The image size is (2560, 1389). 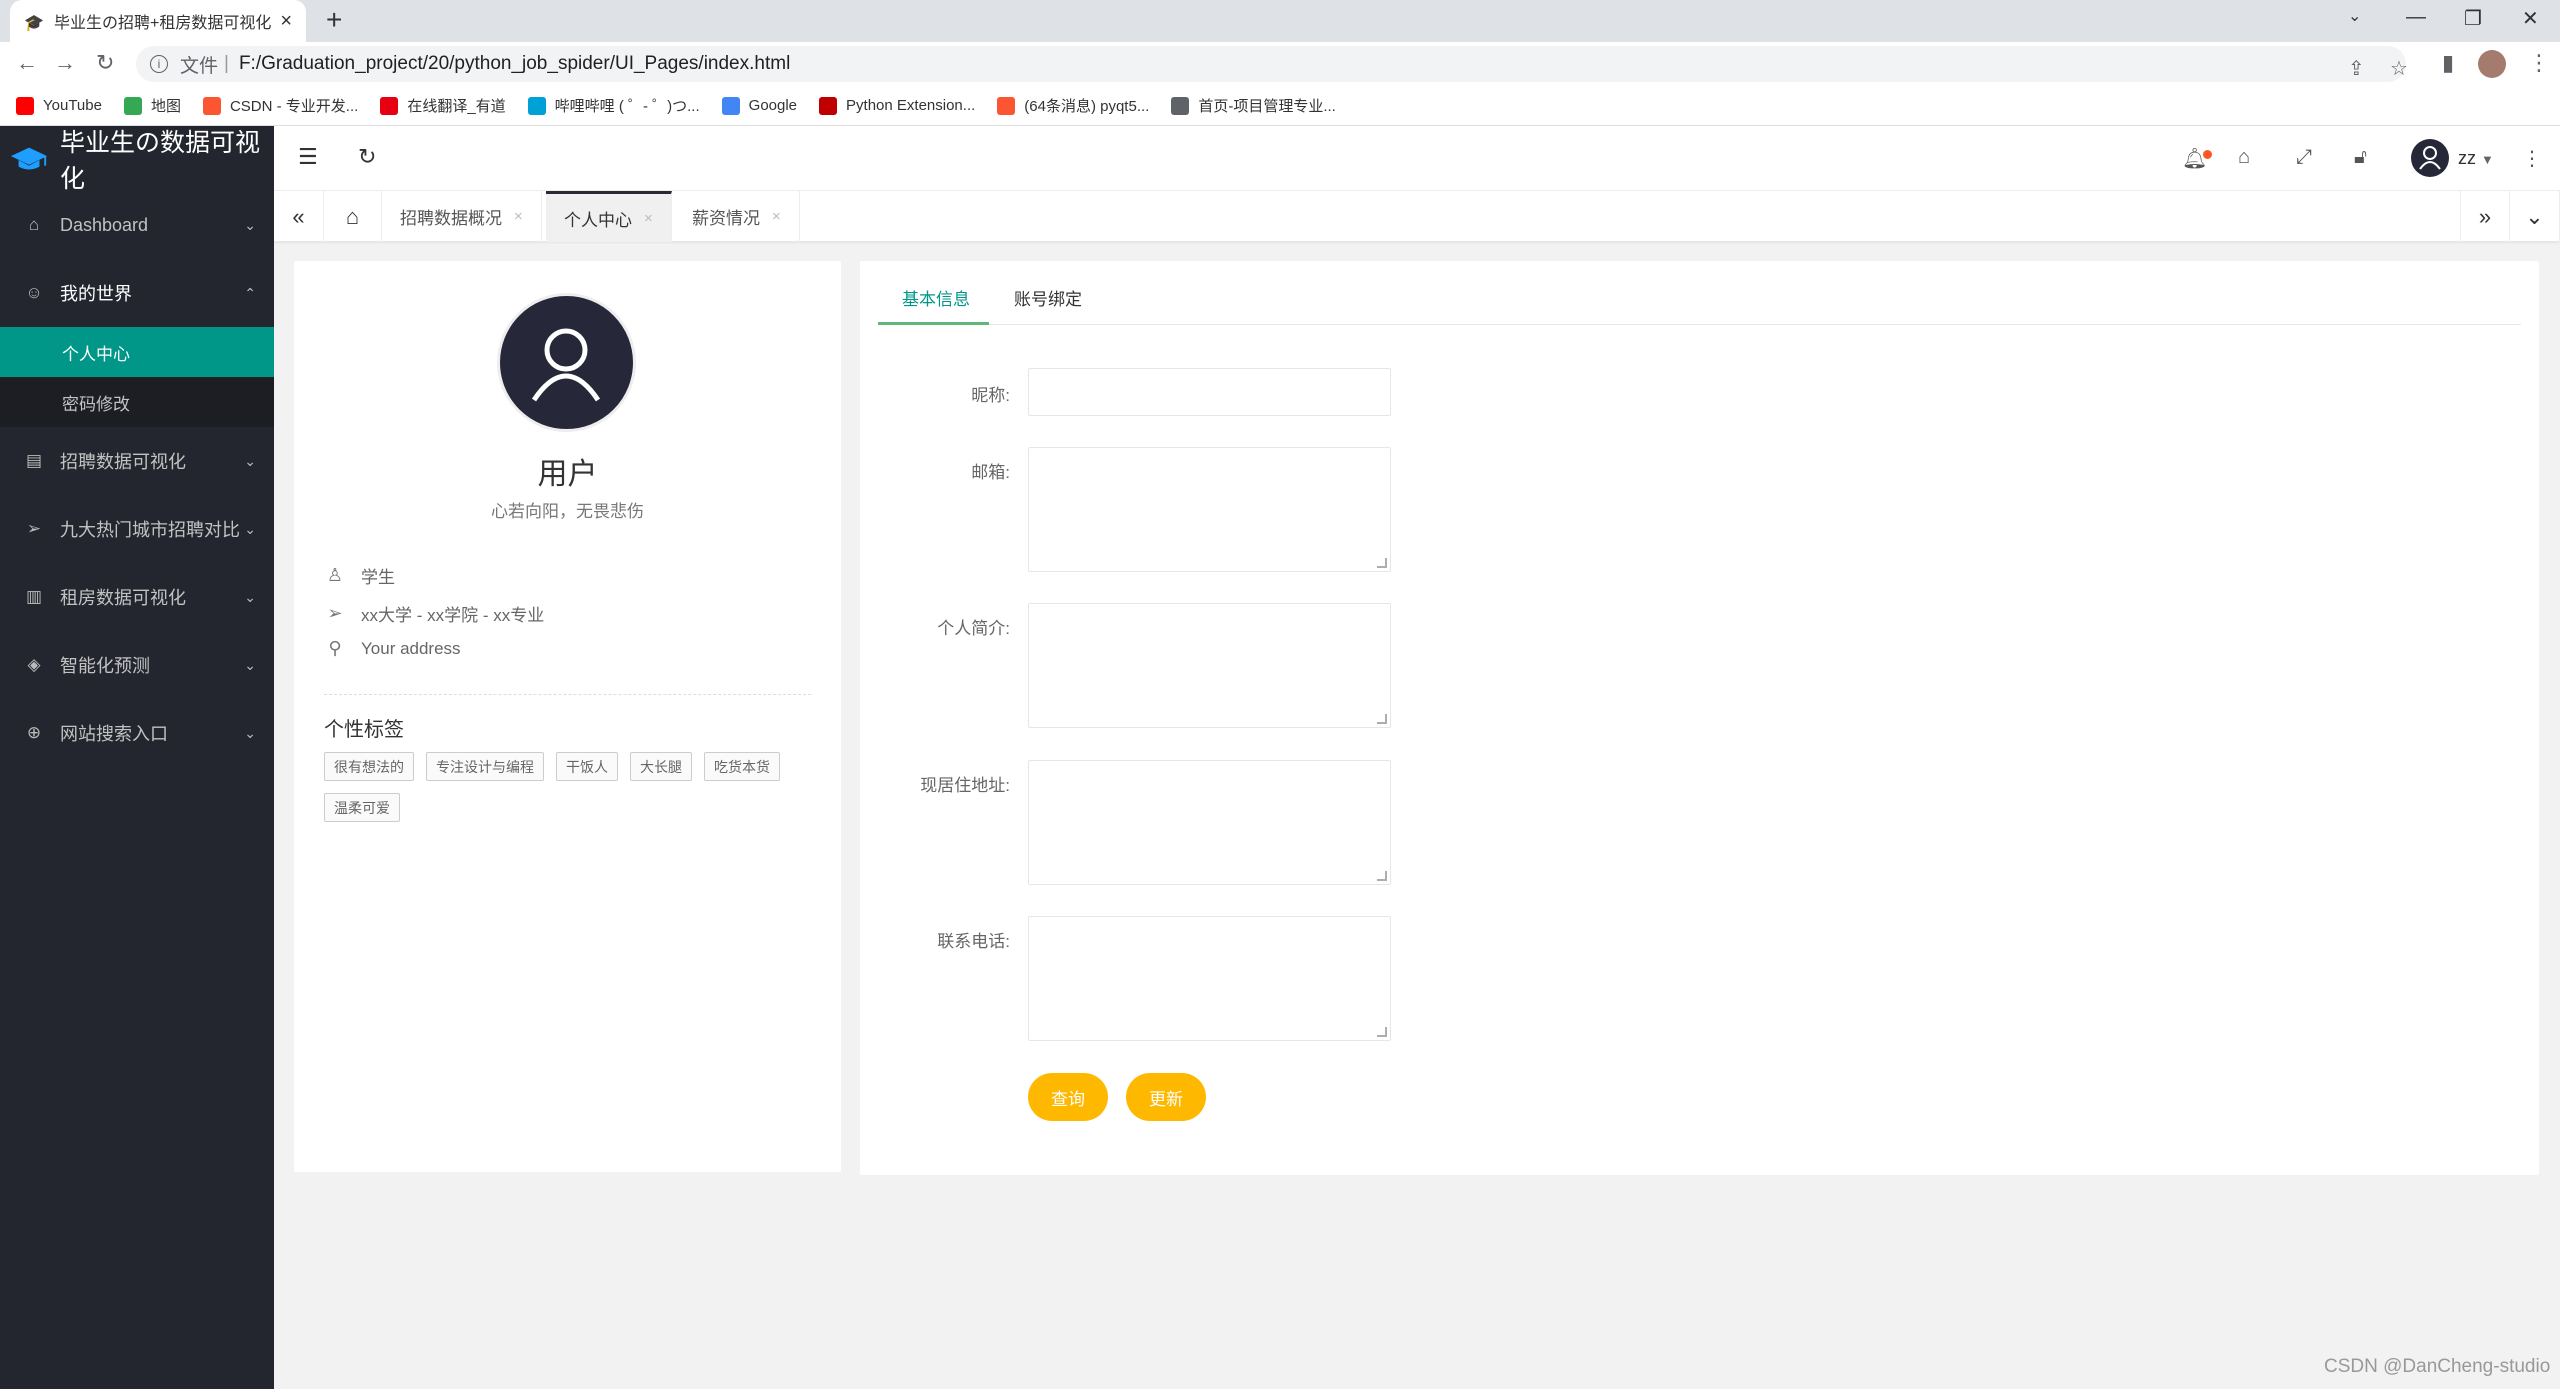 What do you see at coordinates (737, 216) in the screenshot?
I see `page-tab-salary: 薪资情况 ×` at bounding box center [737, 216].